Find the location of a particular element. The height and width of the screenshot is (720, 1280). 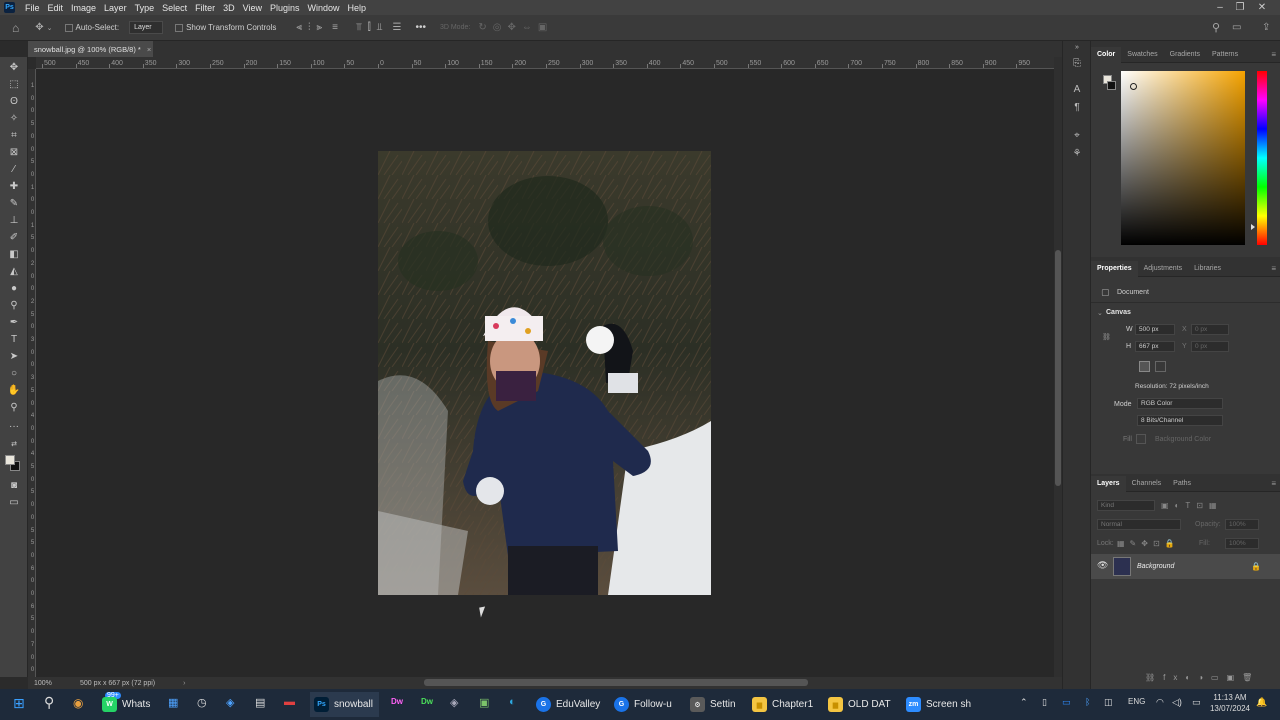

layer-lock-icon: 🔒 is located at coordinates (1256, 566).